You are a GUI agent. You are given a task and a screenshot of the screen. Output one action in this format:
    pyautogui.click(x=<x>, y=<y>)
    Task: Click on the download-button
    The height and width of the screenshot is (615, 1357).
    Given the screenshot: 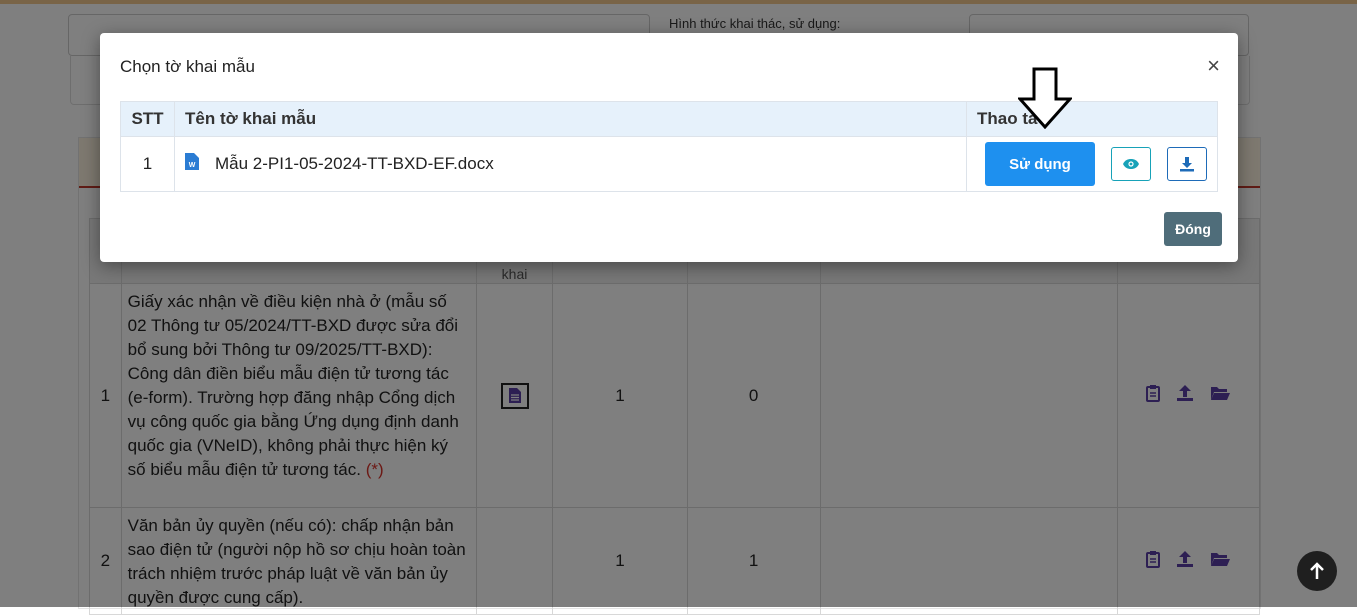 What is the action you would take?
    pyautogui.click(x=1187, y=164)
    